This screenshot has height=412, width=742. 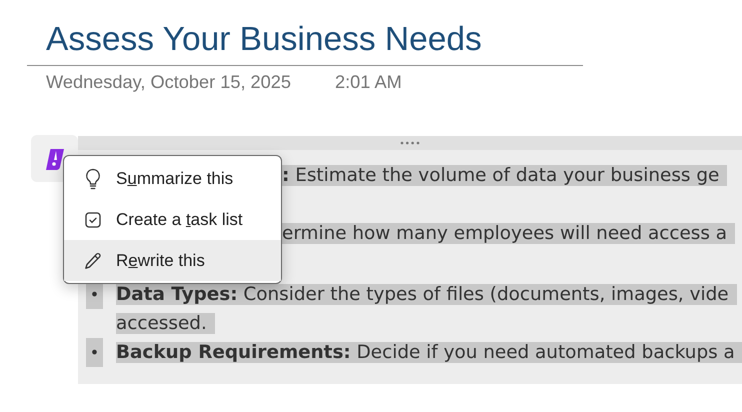 What do you see at coordinates (172, 219) in the screenshot?
I see `menu-item: Create a task list` at bounding box center [172, 219].